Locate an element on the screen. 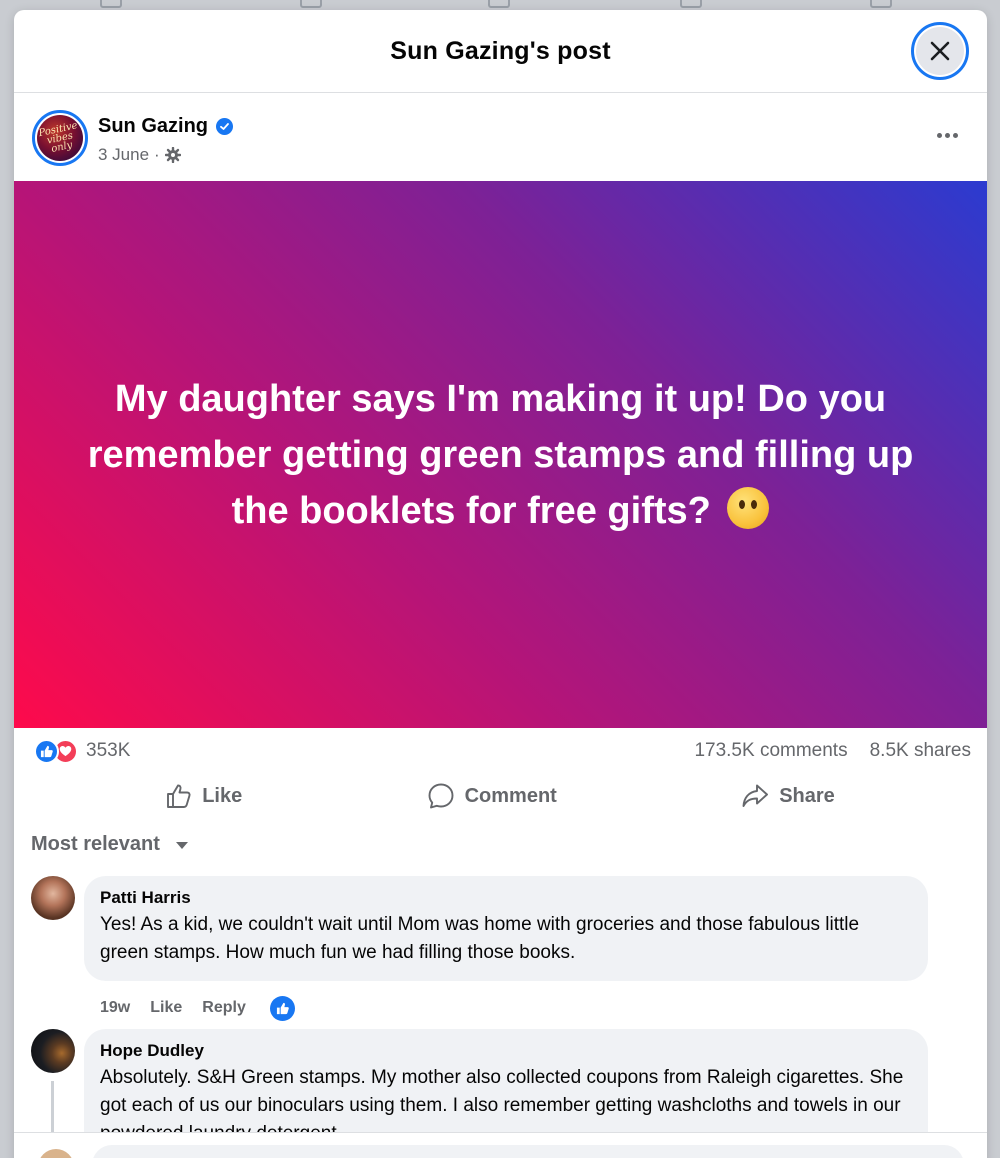  close-icon is located at coordinates (940, 51).